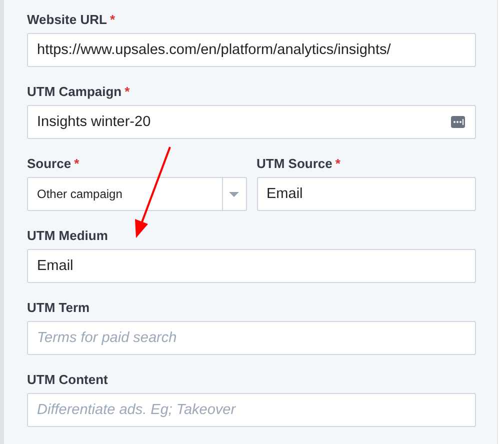  What do you see at coordinates (136, 194) in the screenshot?
I see `select-field: Other campaign` at bounding box center [136, 194].